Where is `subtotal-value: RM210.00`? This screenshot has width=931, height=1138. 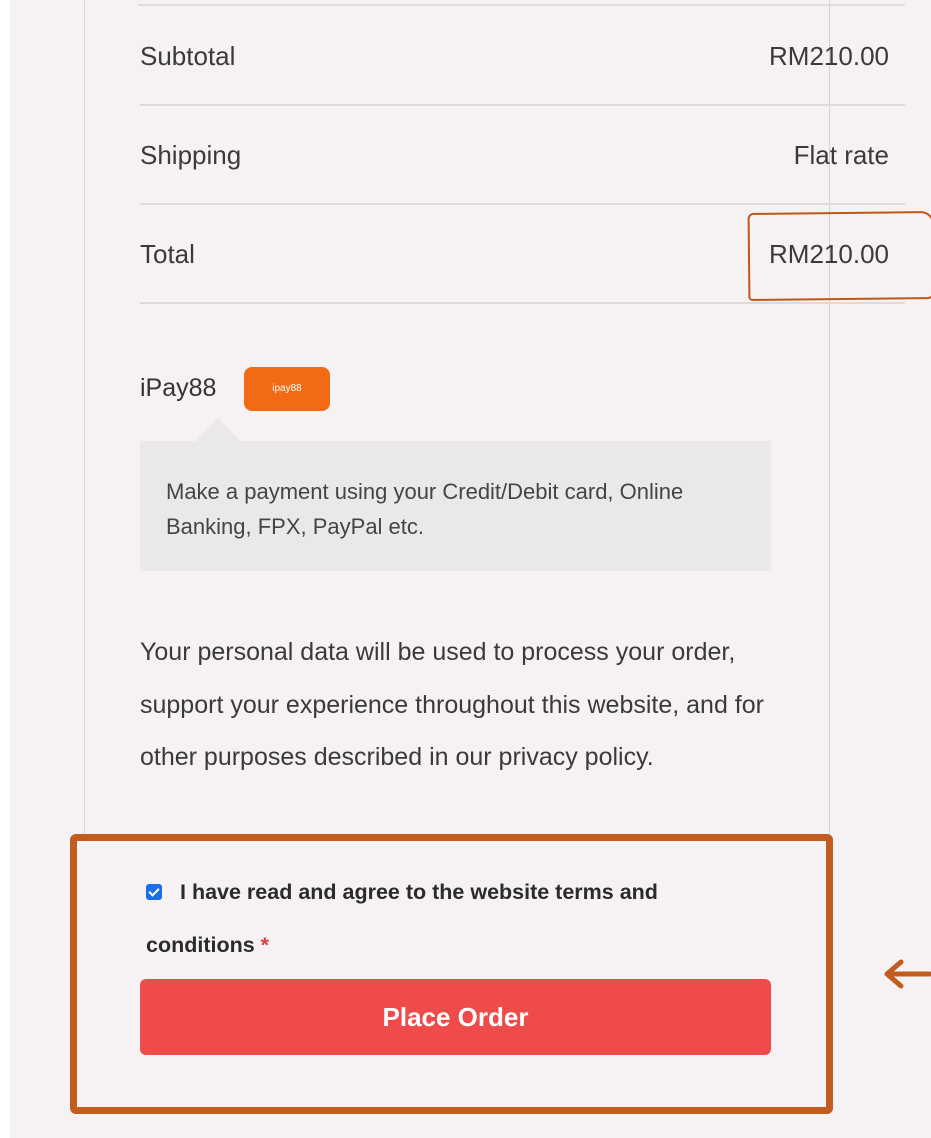
subtotal-value: RM210.00 is located at coordinates (829, 56).